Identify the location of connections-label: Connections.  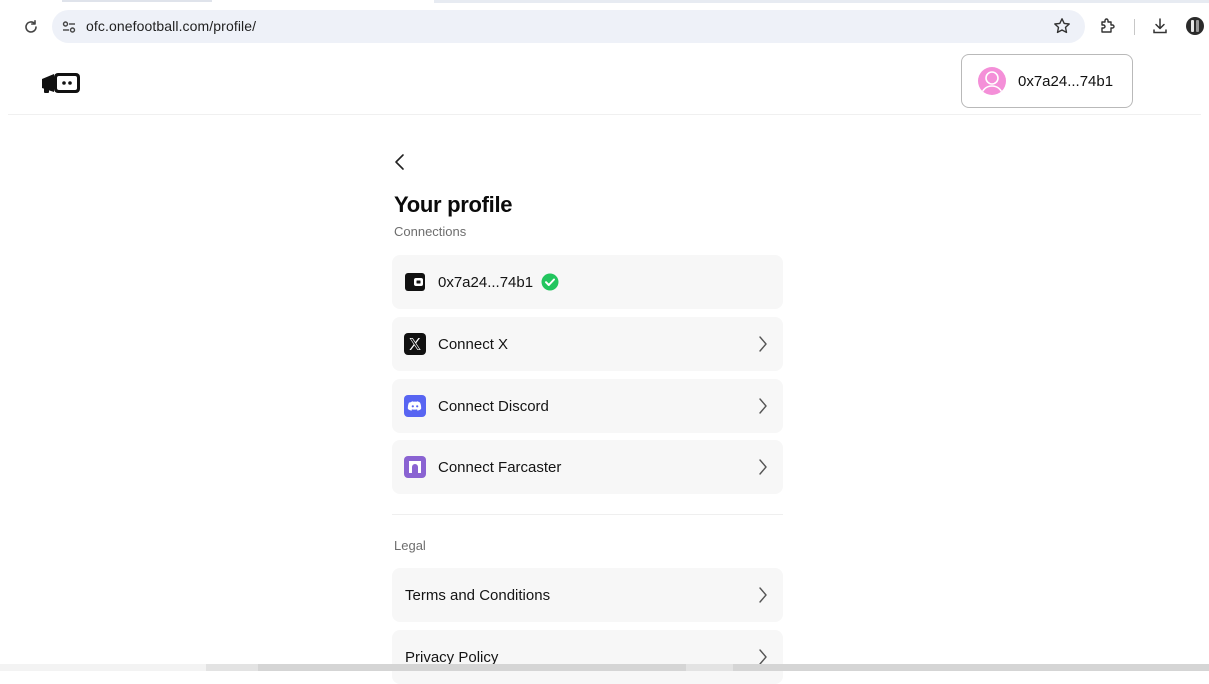
(430, 231).